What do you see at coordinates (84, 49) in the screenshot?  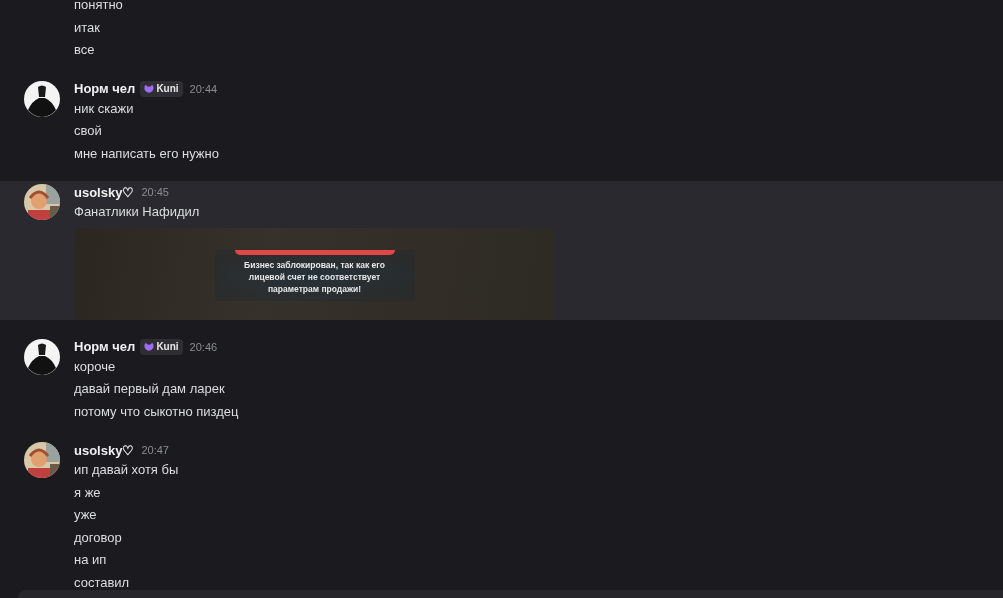 I see `message-text: все` at bounding box center [84, 49].